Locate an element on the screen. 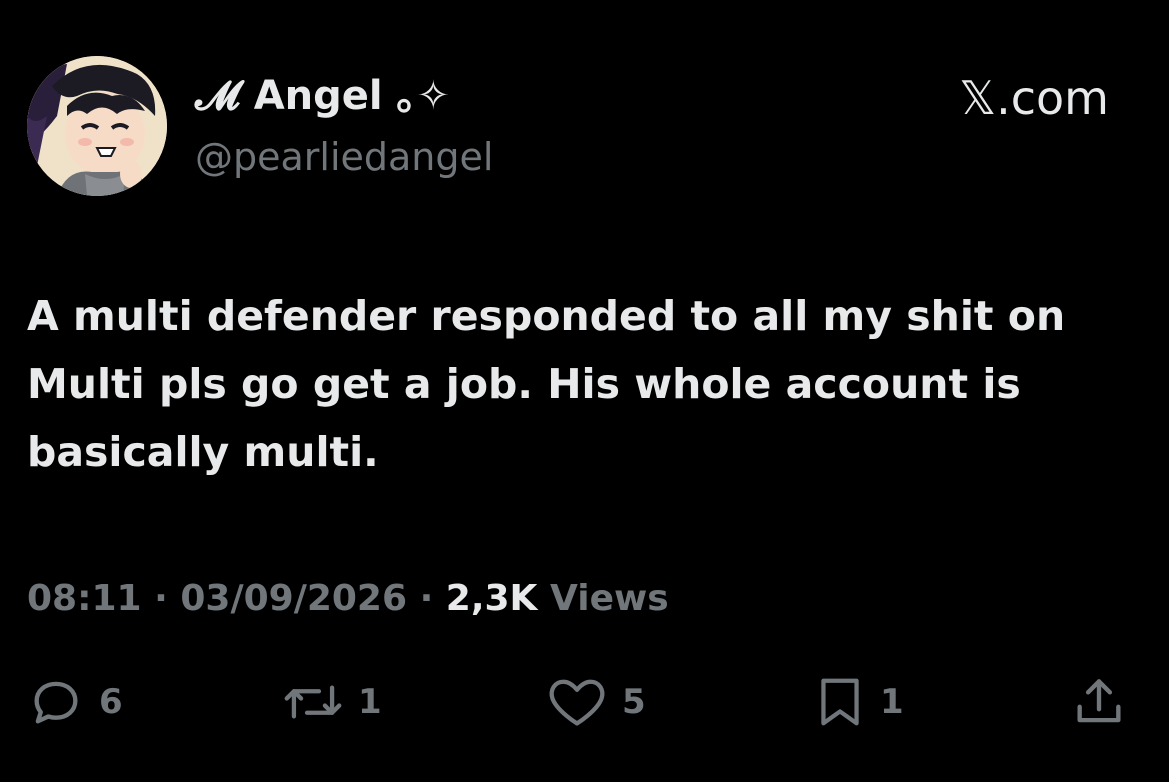  action-bar: 6 1 5 1 is located at coordinates (584, 702).